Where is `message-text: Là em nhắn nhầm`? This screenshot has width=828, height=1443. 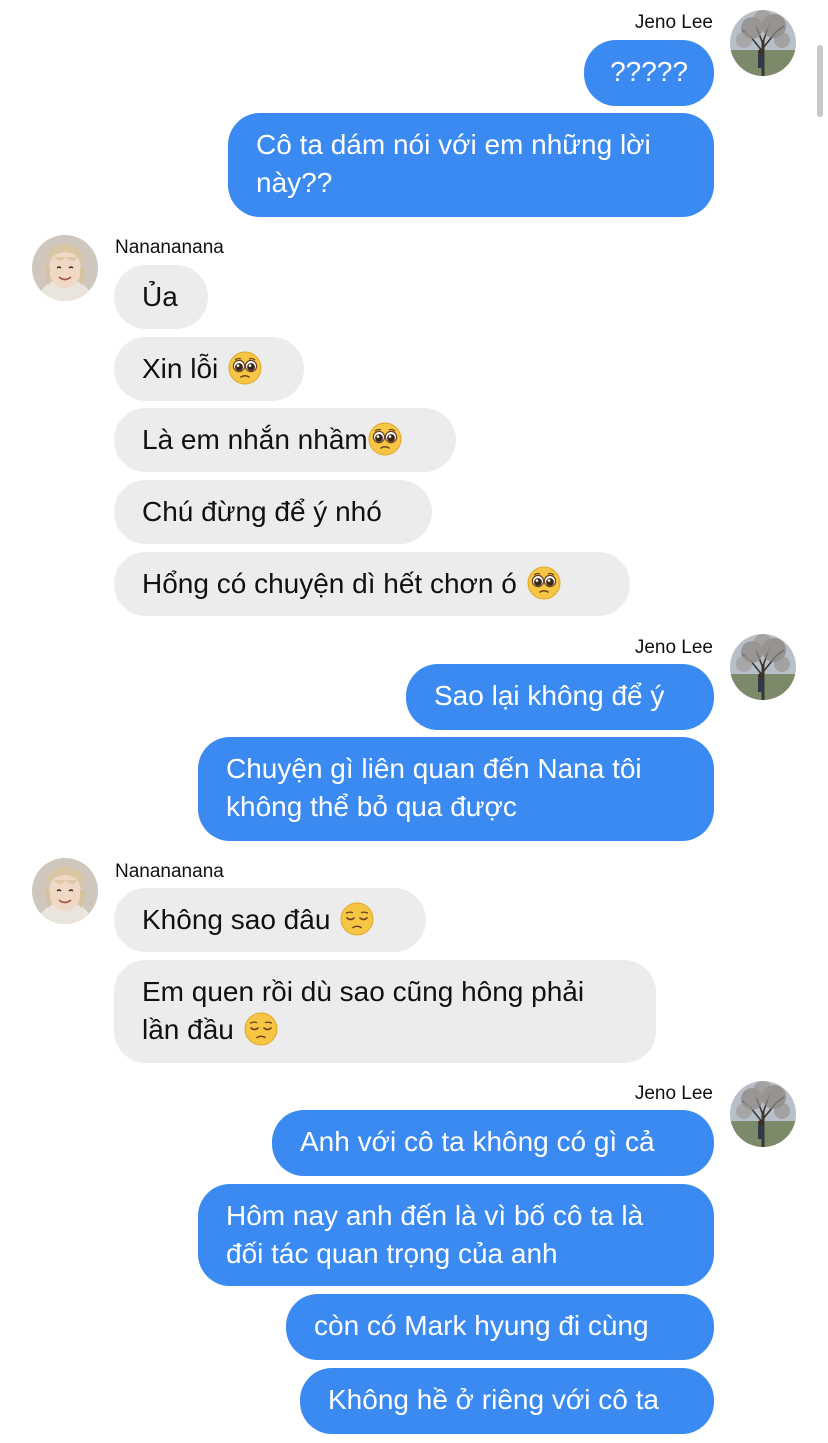 message-text: Là em nhắn nhầm is located at coordinates (255, 439).